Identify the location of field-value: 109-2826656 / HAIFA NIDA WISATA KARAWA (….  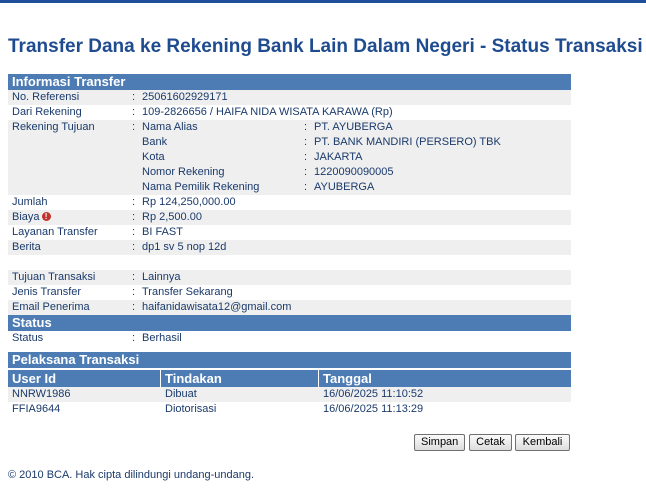
(267, 112).